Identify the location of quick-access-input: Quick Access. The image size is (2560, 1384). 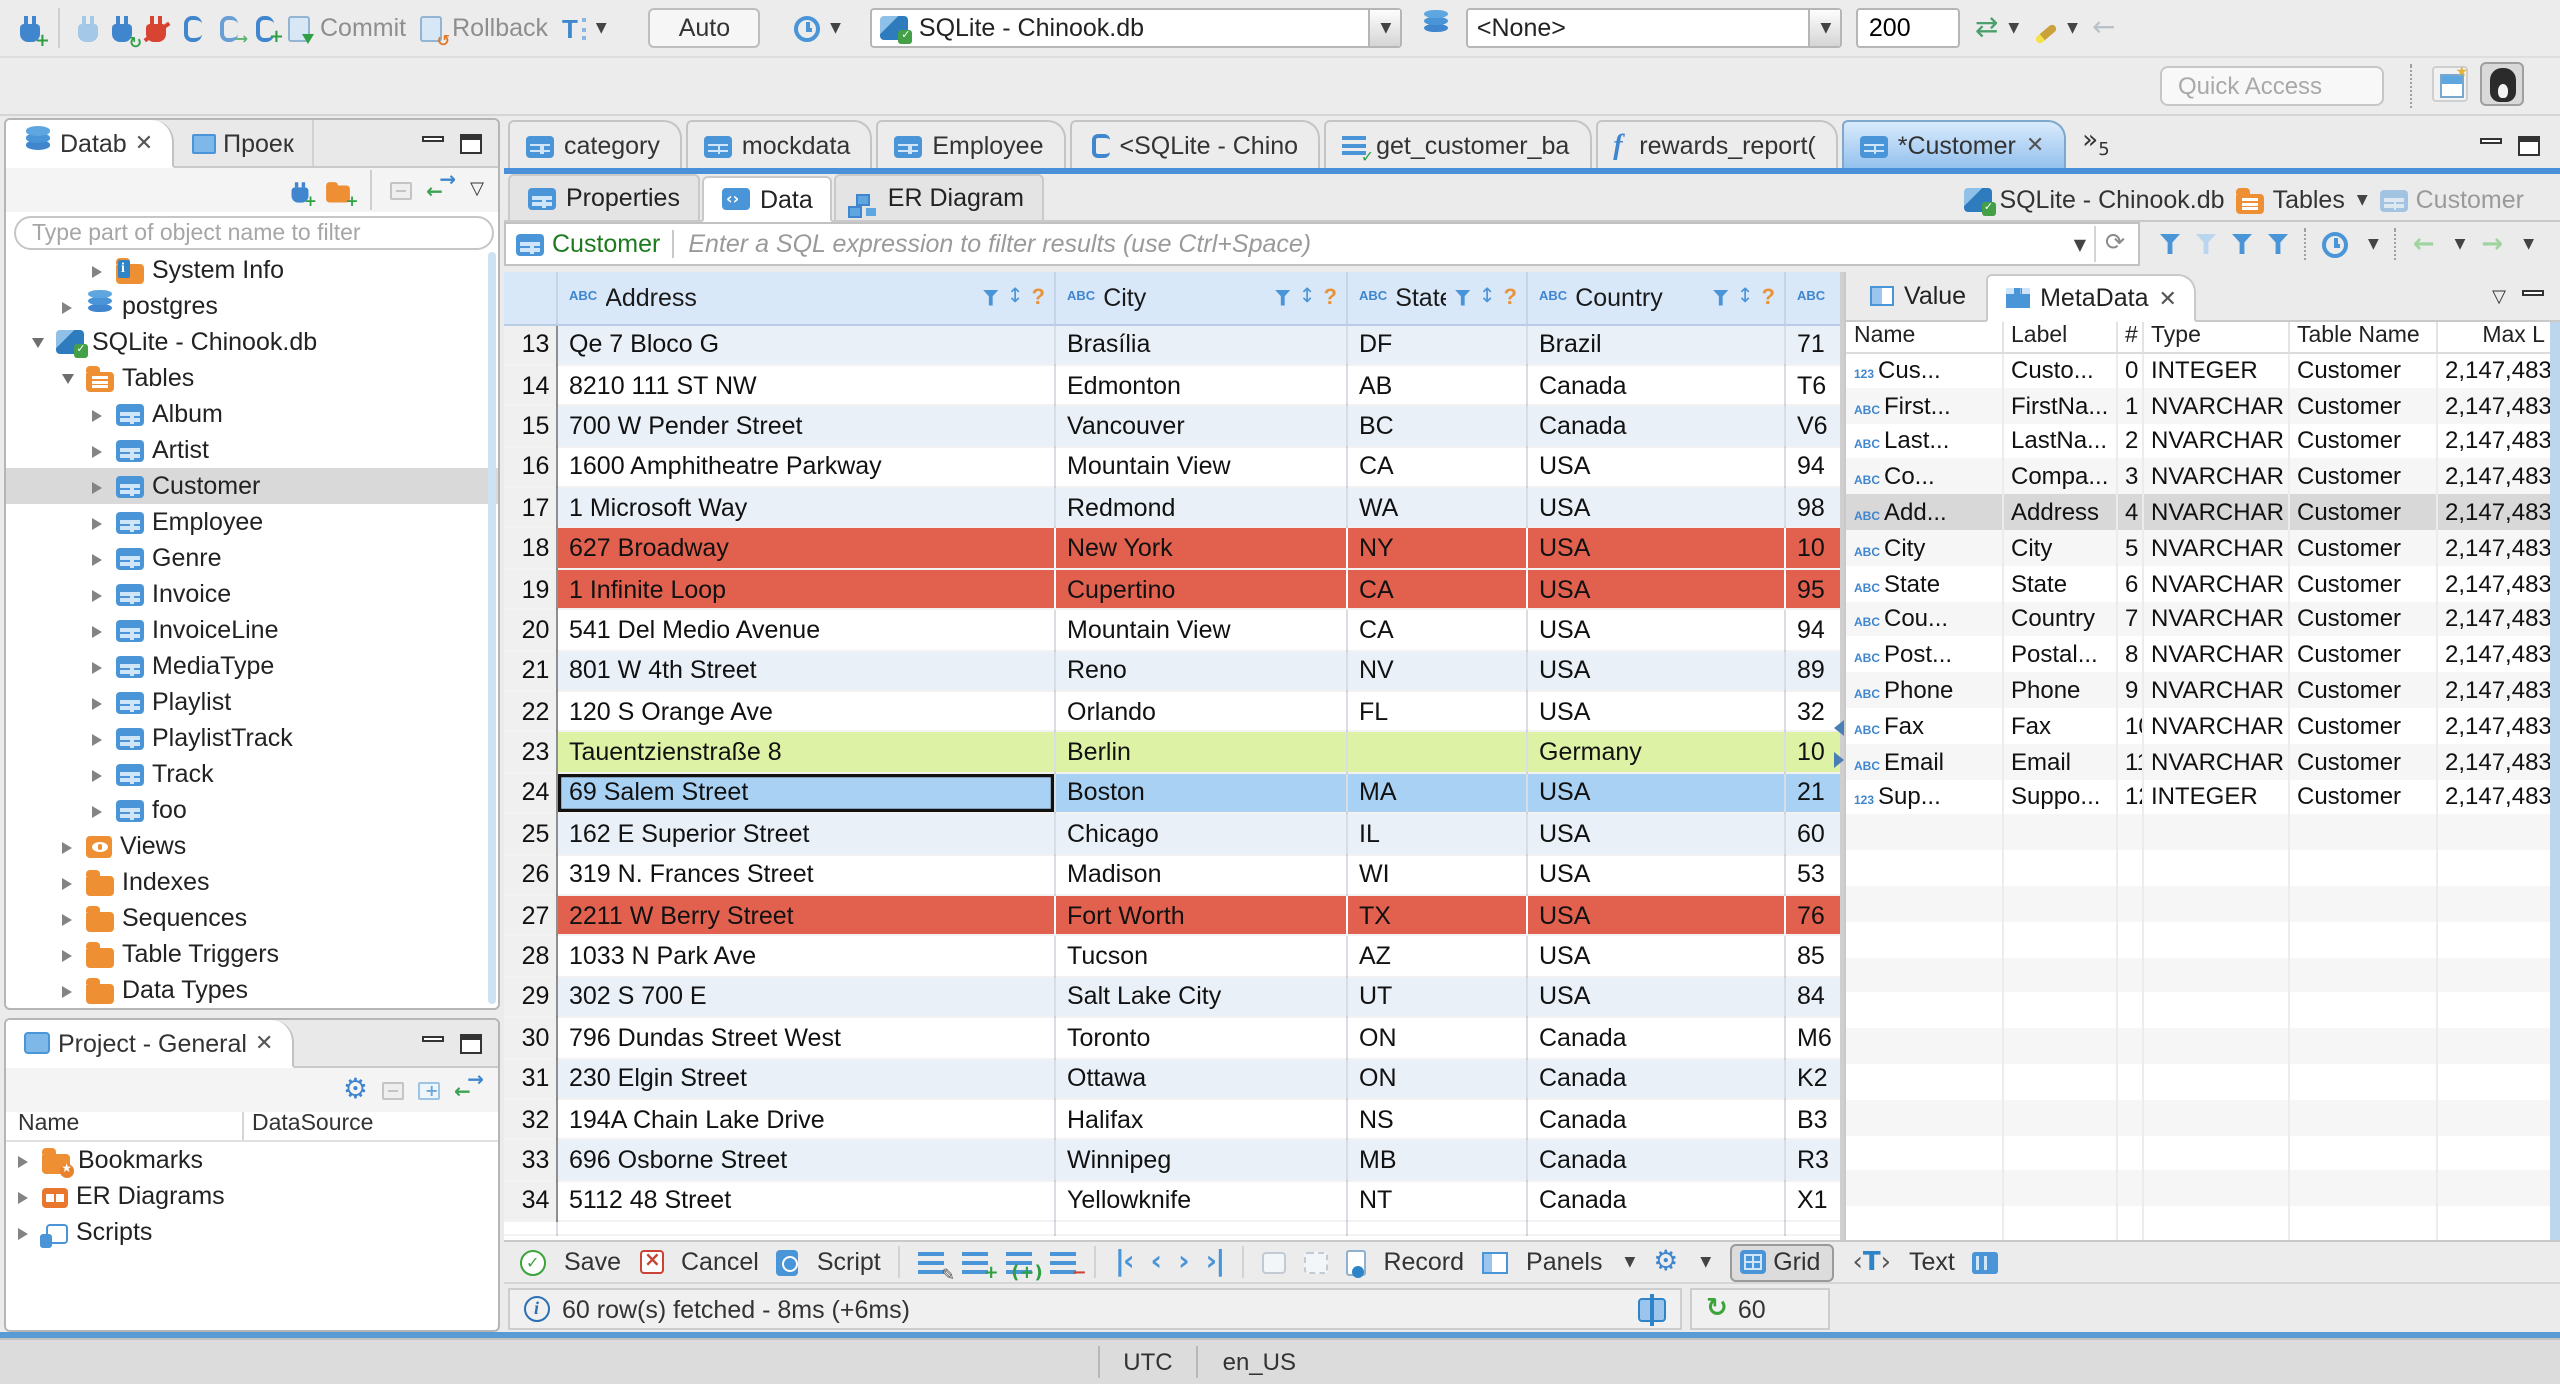
(2272, 86).